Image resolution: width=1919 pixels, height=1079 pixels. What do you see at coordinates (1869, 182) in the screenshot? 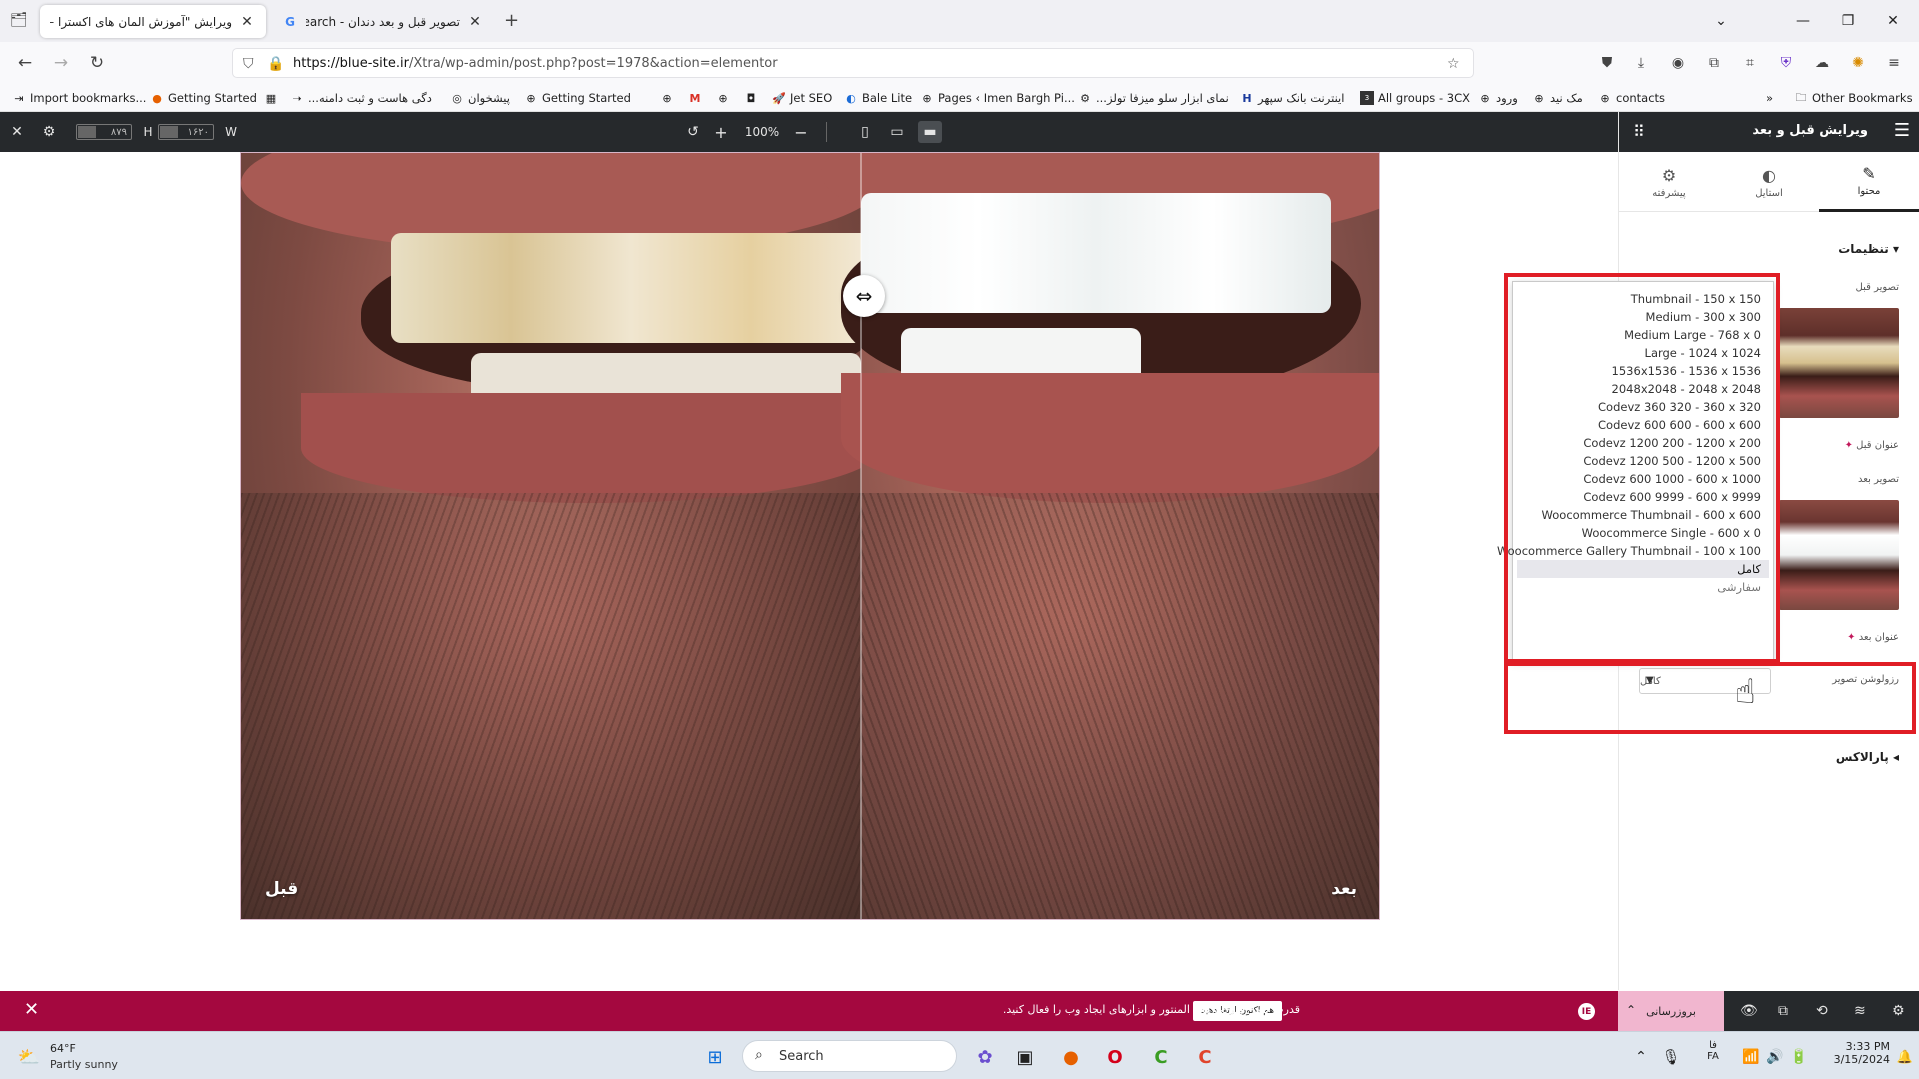
I see `tab-content: ✎ محتوا` at bounding box center [1869, 182].